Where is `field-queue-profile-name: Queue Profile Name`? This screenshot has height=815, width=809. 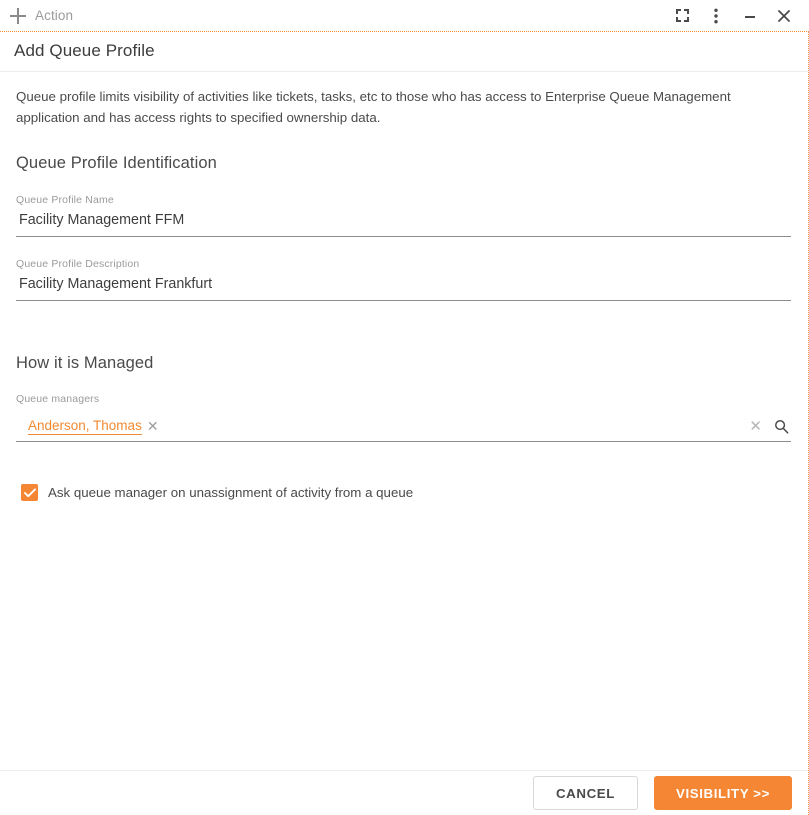
field-queue-profile-name: Queue Profile Name is located at coordinates (403, 215).